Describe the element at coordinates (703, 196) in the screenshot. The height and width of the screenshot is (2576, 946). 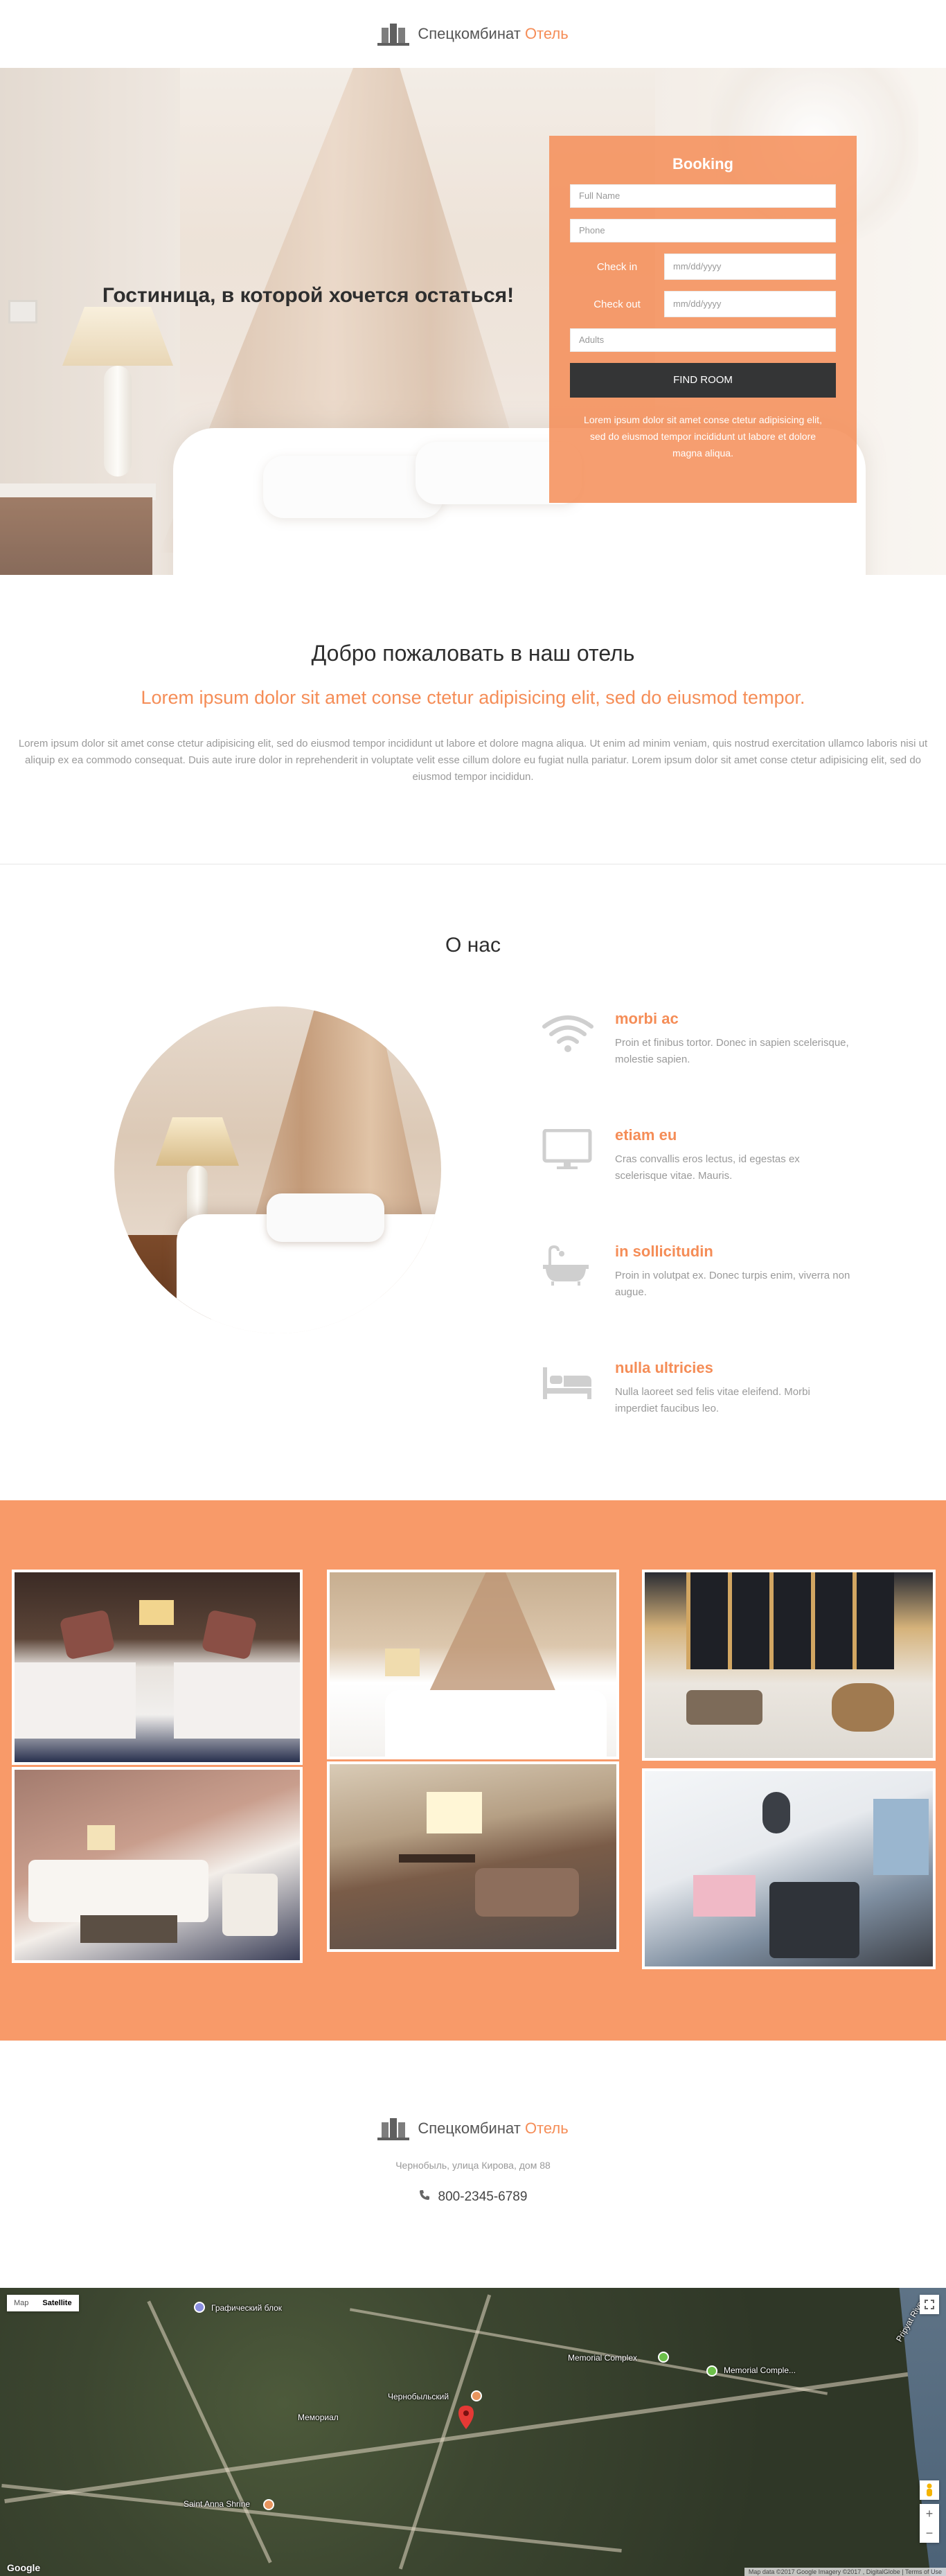
I see `full-name-input: Full Name` at that location.